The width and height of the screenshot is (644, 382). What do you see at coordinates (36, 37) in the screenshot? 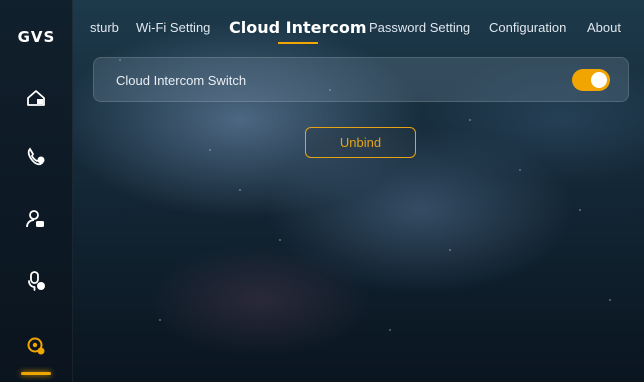
I see `gvs-logo: GVS` at bounding box center [36, 37].